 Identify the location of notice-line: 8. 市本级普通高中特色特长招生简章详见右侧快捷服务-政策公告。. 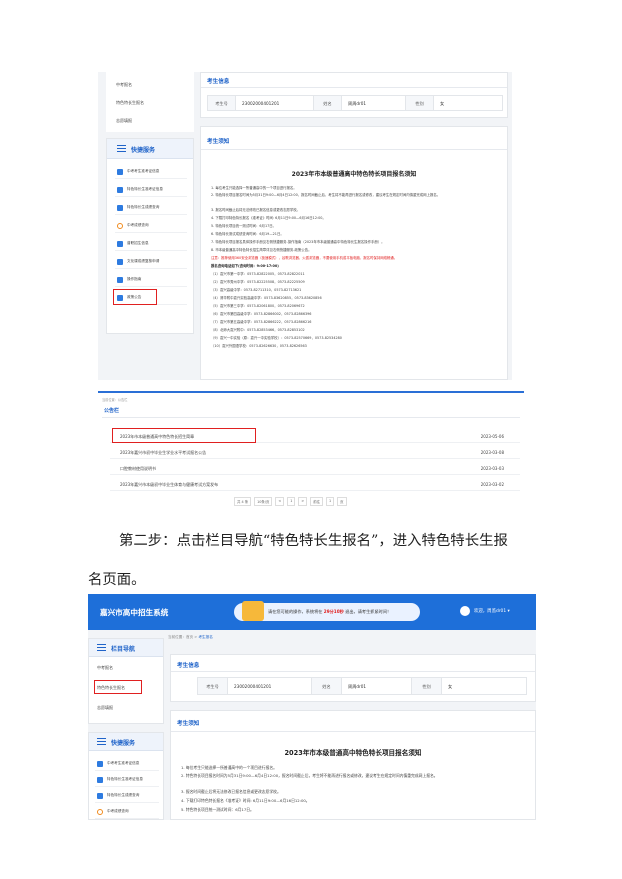
(261, 250).